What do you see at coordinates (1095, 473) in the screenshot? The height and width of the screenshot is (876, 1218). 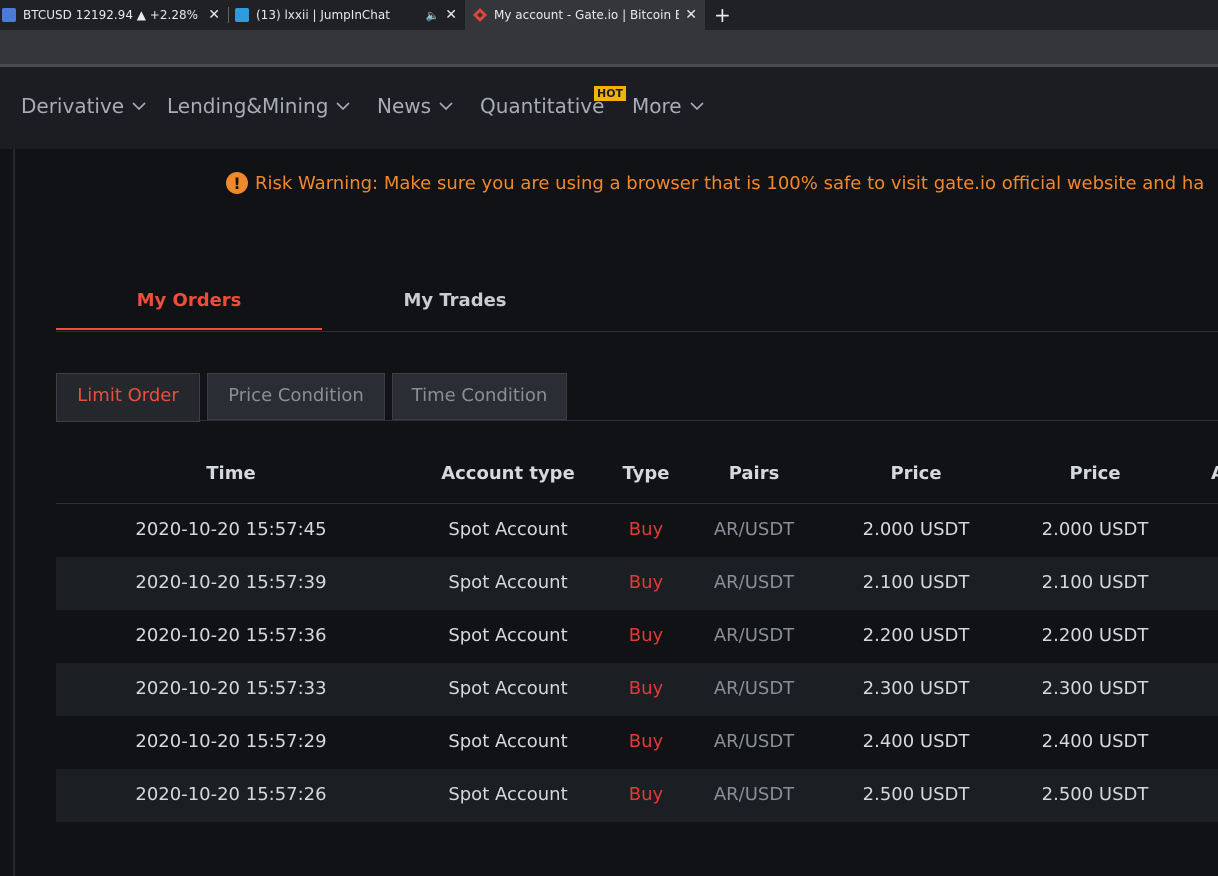 I see `column-header-price-2: Price` at bounding box center [1095, 473].